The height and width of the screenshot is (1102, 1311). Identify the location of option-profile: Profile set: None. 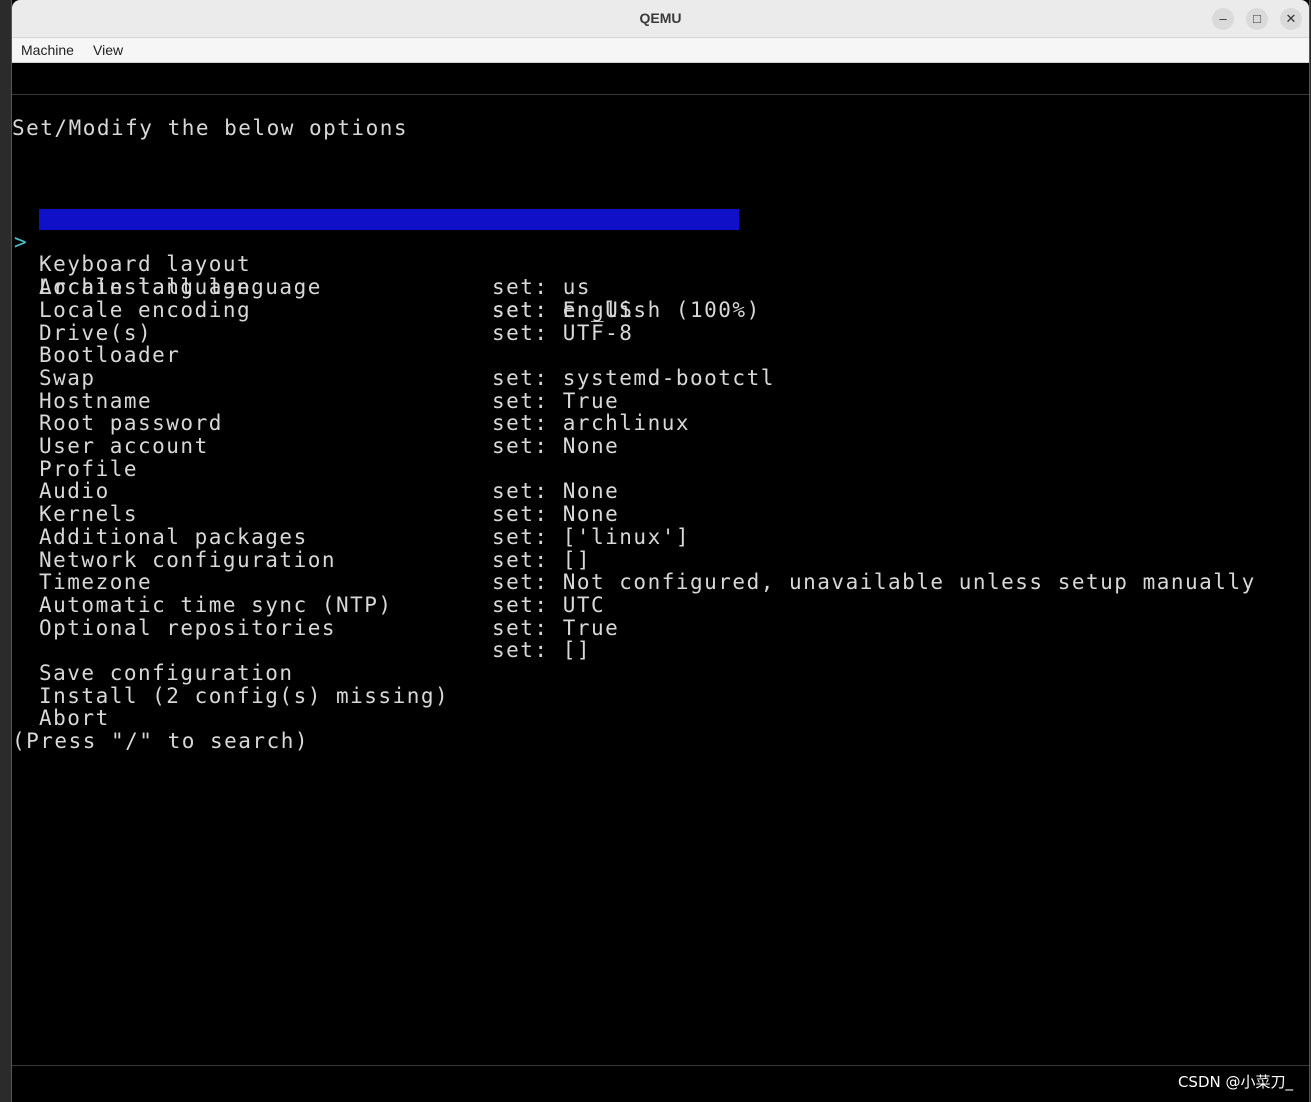
(652, 446).